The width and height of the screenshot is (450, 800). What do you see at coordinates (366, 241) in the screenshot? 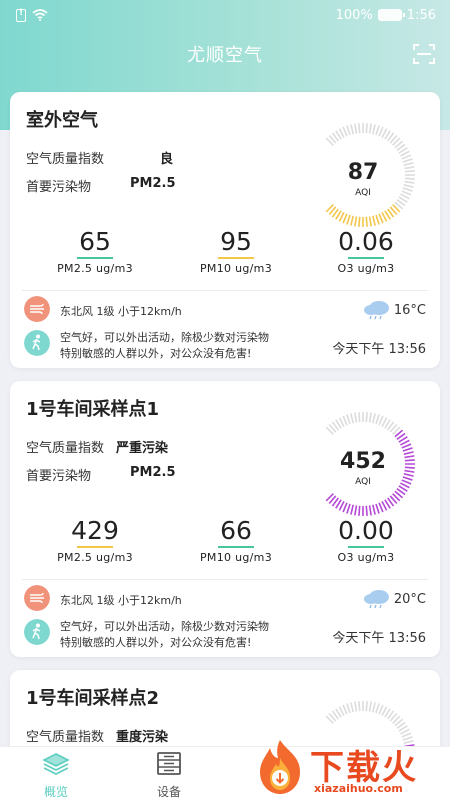
I see `metric-value: 0.06` at bounding box center [366, 241].